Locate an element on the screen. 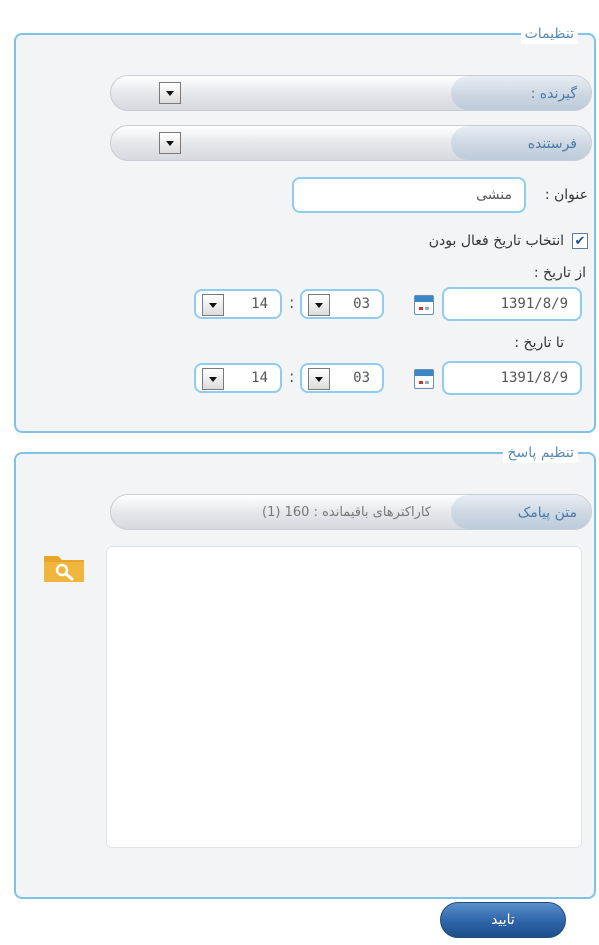 Image resolution: width=599 pixels, height=945 pixels. to-date-label: تا تاریخ : is located at coordinates (539, 343).